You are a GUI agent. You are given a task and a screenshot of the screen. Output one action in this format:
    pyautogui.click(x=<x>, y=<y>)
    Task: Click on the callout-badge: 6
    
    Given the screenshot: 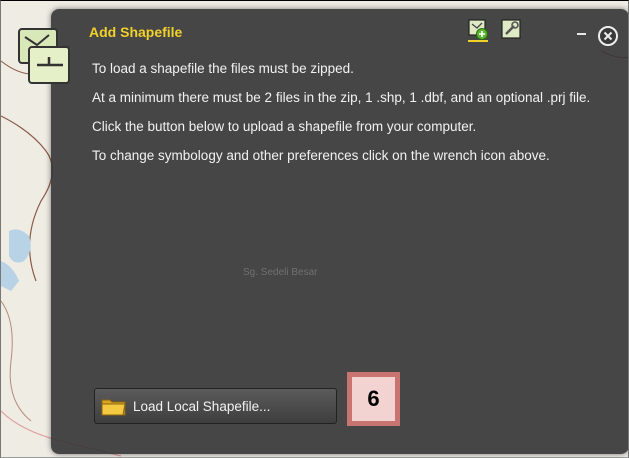 What is the action you would take?
    pyautogui.click(x=373, y=399)
    